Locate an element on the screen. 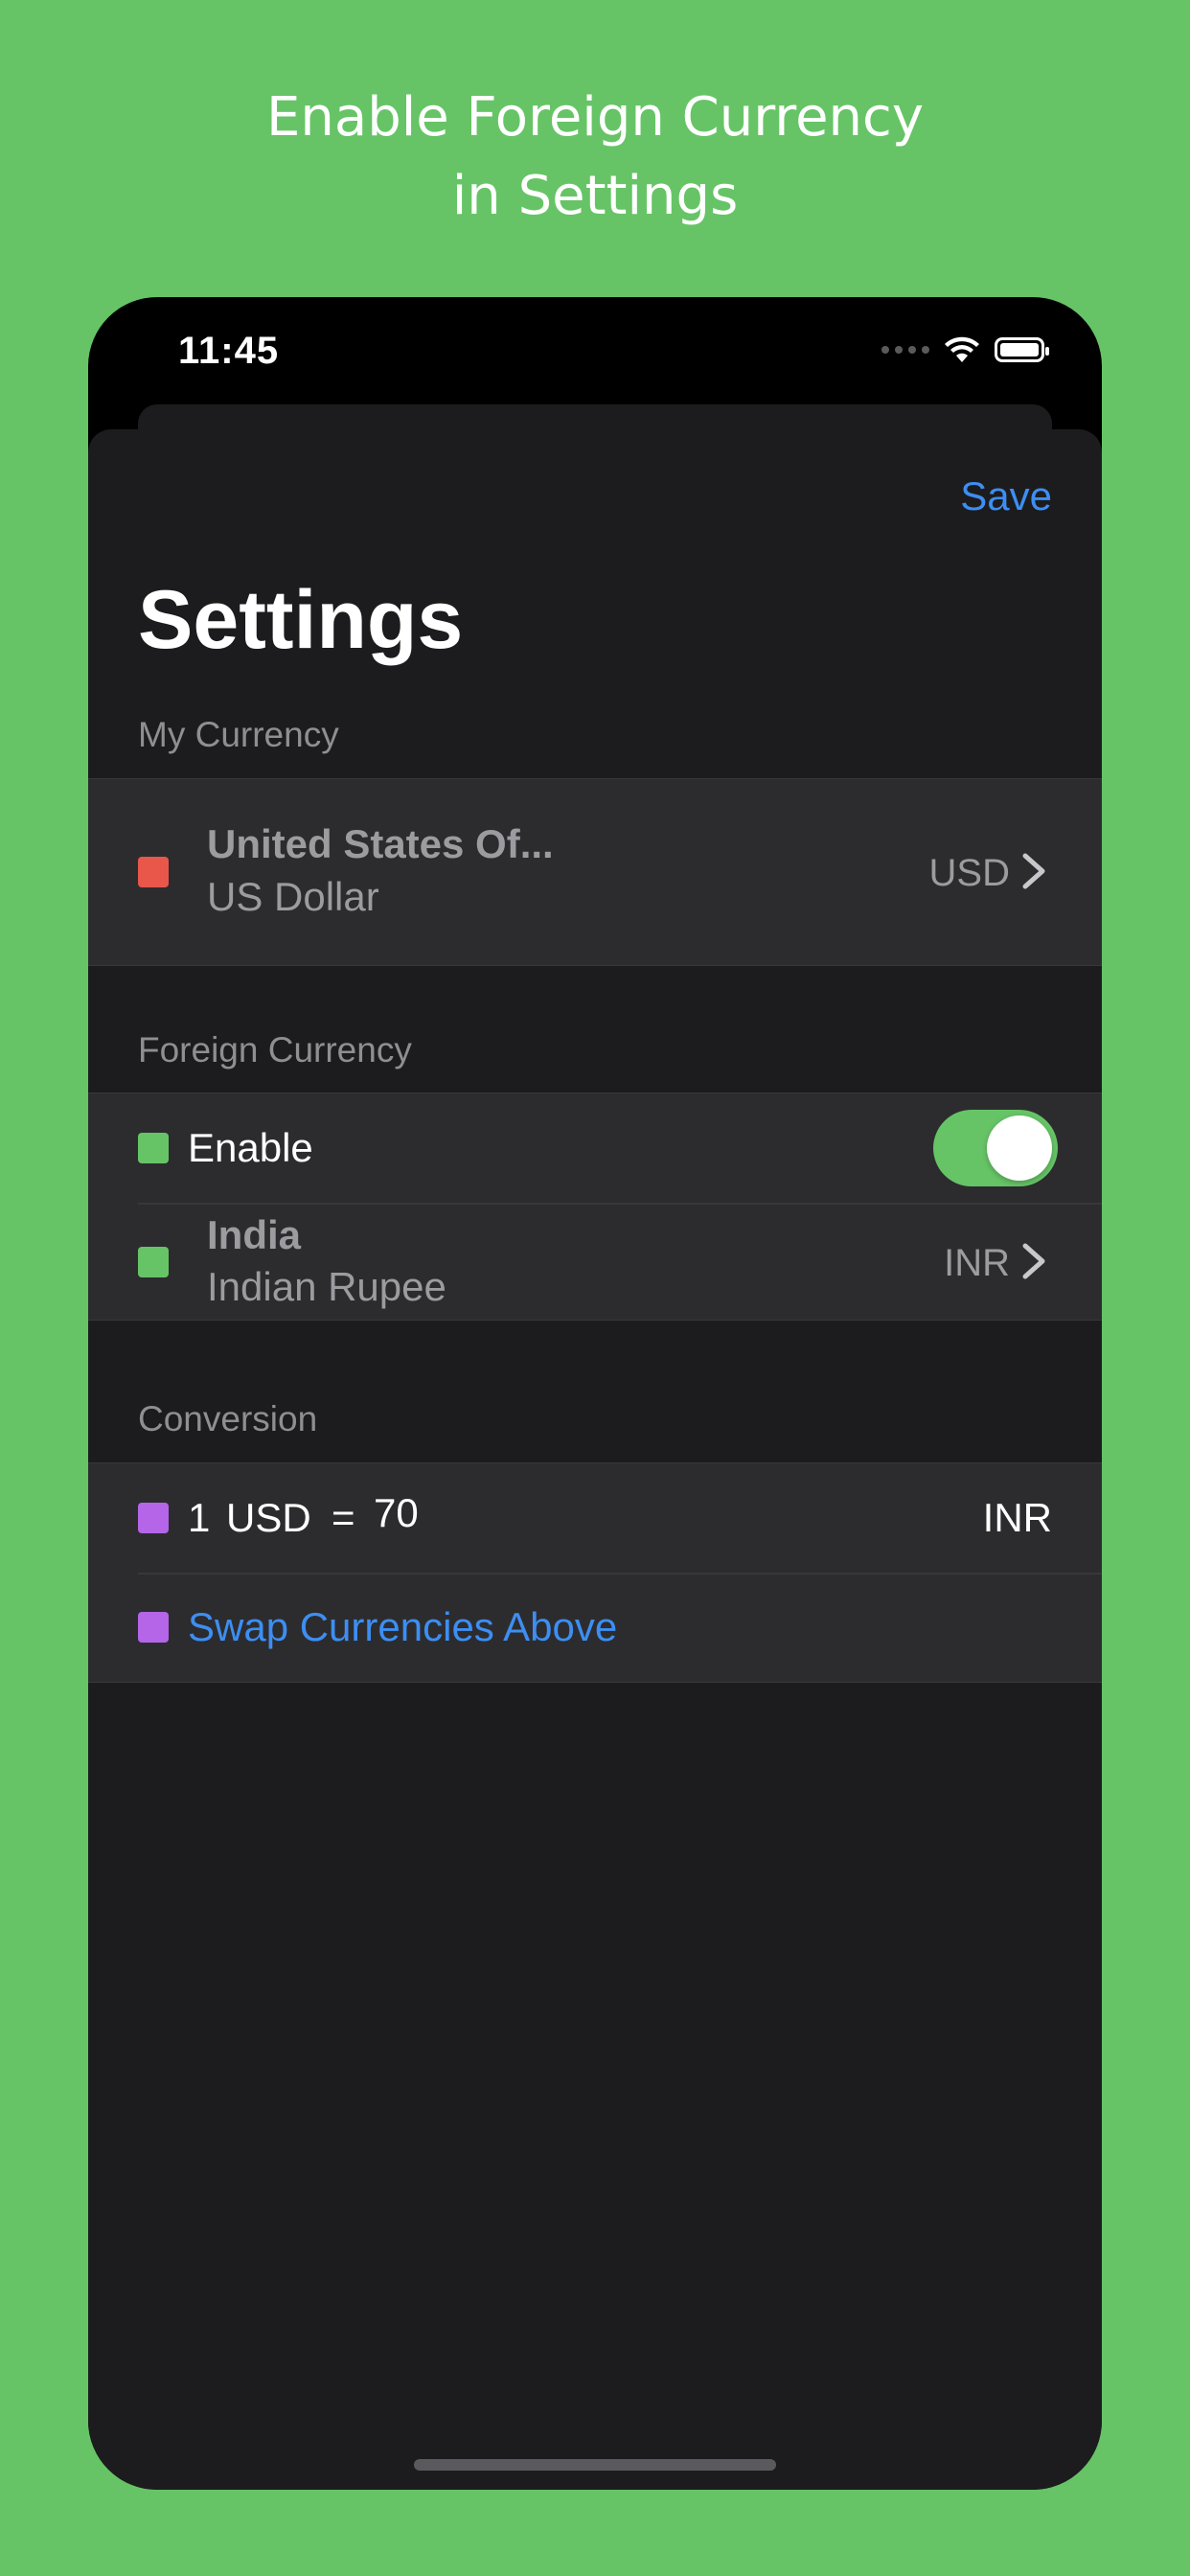 The height and width of the screenshot is (2576, 1190). foreign-currency-group: Enable India Indian Rupee INR is located at coordinates (595, 1206).